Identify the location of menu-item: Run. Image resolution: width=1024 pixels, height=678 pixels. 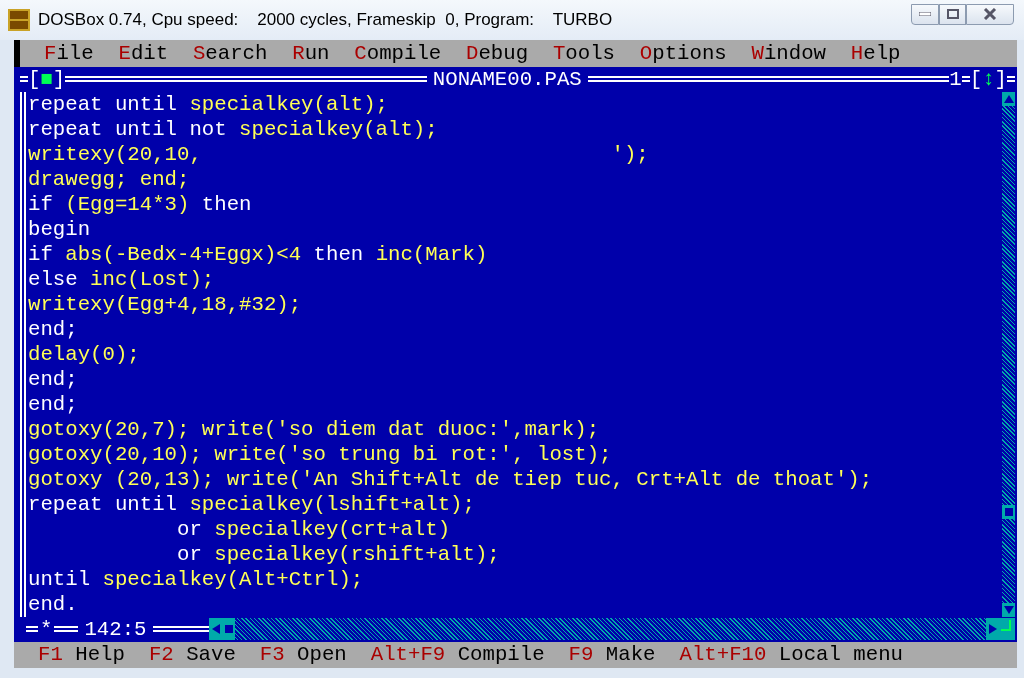
(311, 53).